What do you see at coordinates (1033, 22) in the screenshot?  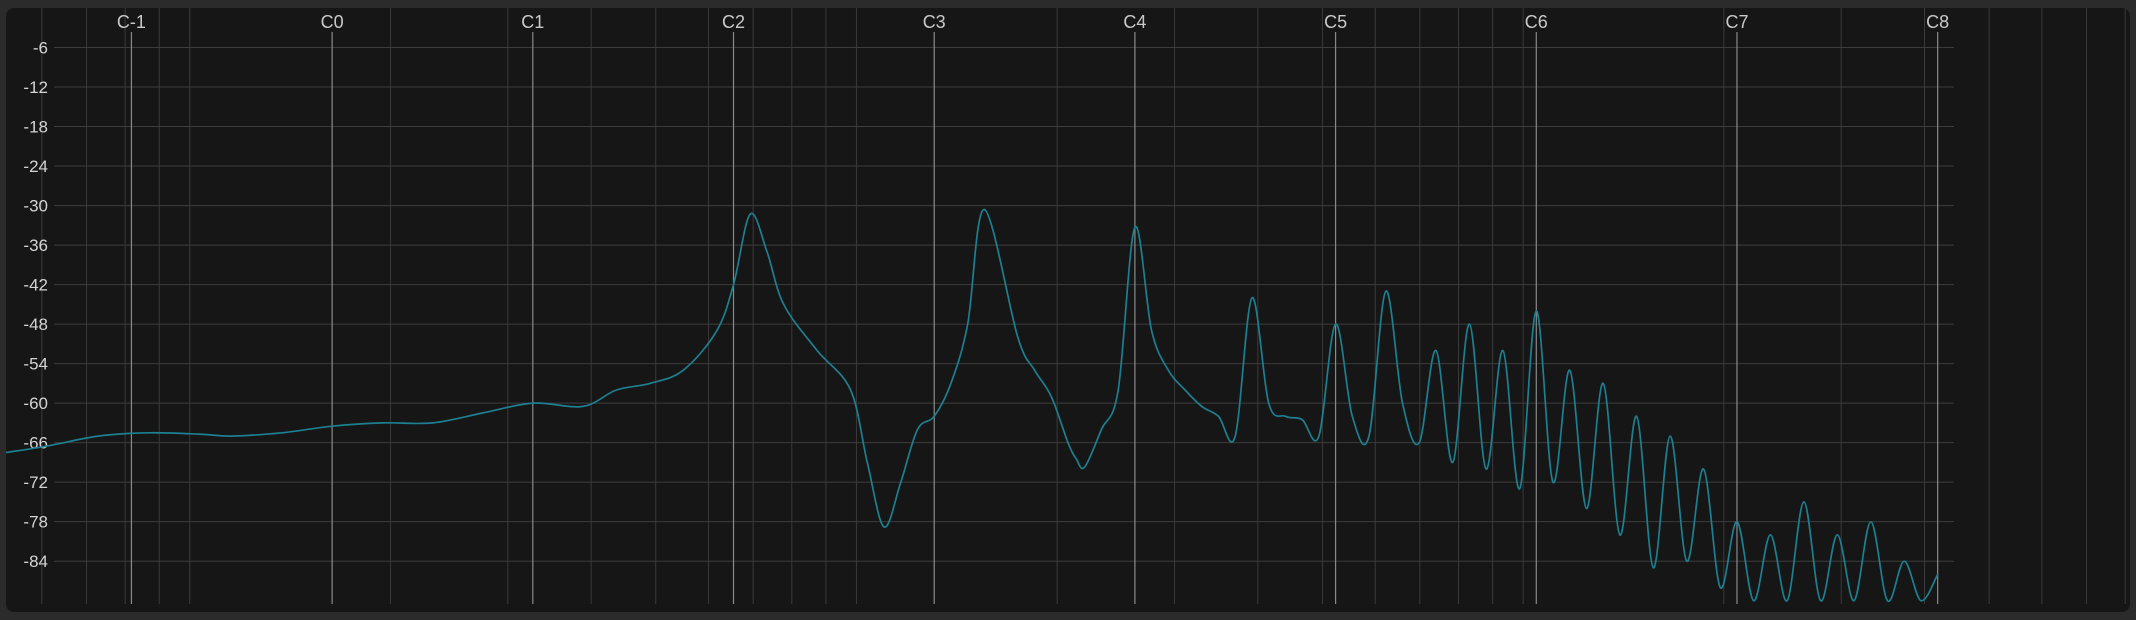 I see `note-tick-labels: C-1 C0 C1 C2 C3 C4 C5 C6 C7 C8` at bounding box center [1033, 22].